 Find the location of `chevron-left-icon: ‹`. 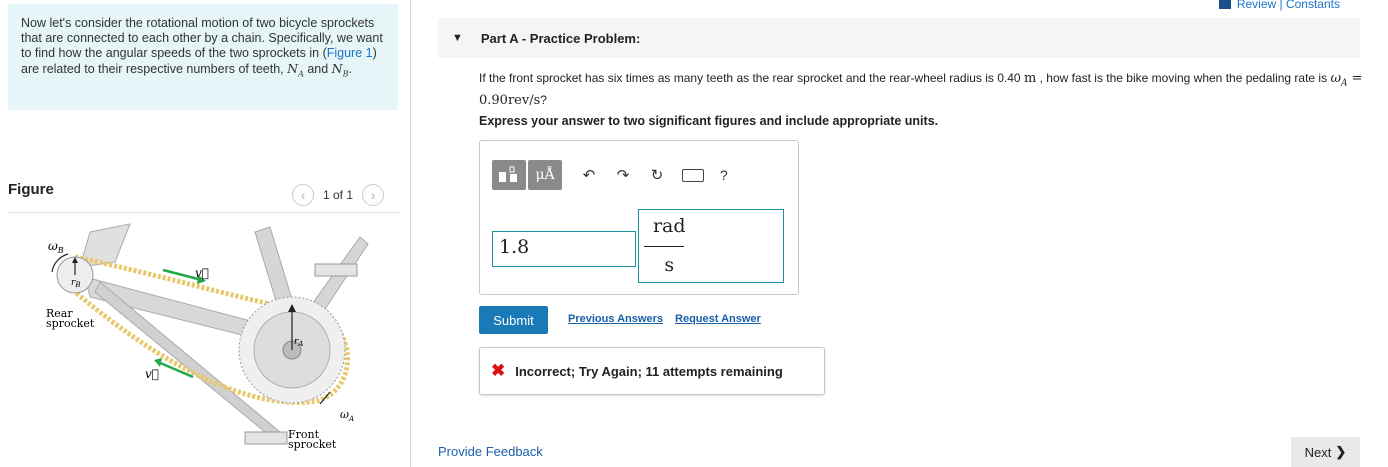

chevron-left-icon: ‹ is located at coordinates (303, 195).